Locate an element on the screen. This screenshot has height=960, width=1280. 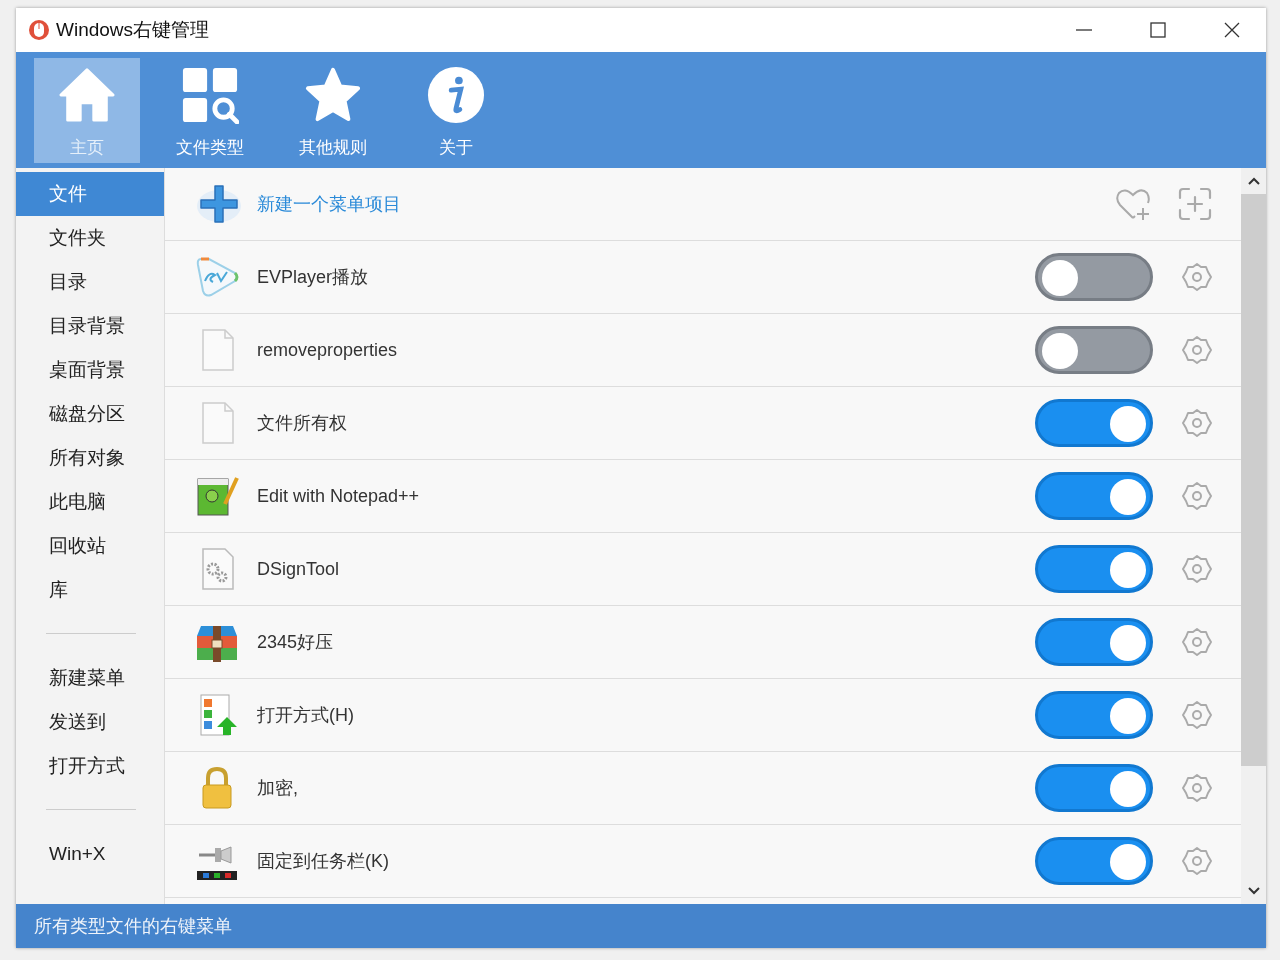
heart-plus-icon is located at coordinates (1133, 204).